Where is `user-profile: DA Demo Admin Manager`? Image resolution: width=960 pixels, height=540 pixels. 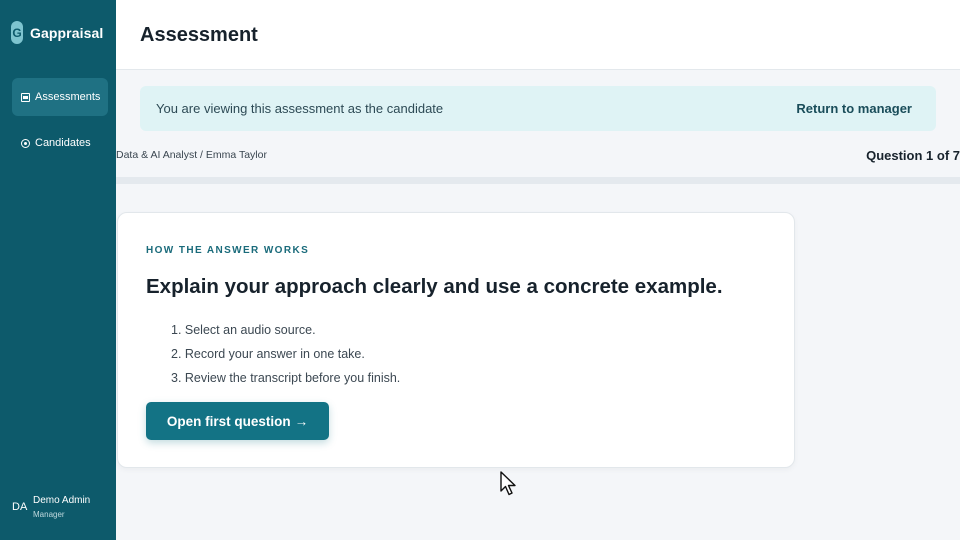
user-profile: DA Demo Admin Manager is located at coordinates (51, 507).